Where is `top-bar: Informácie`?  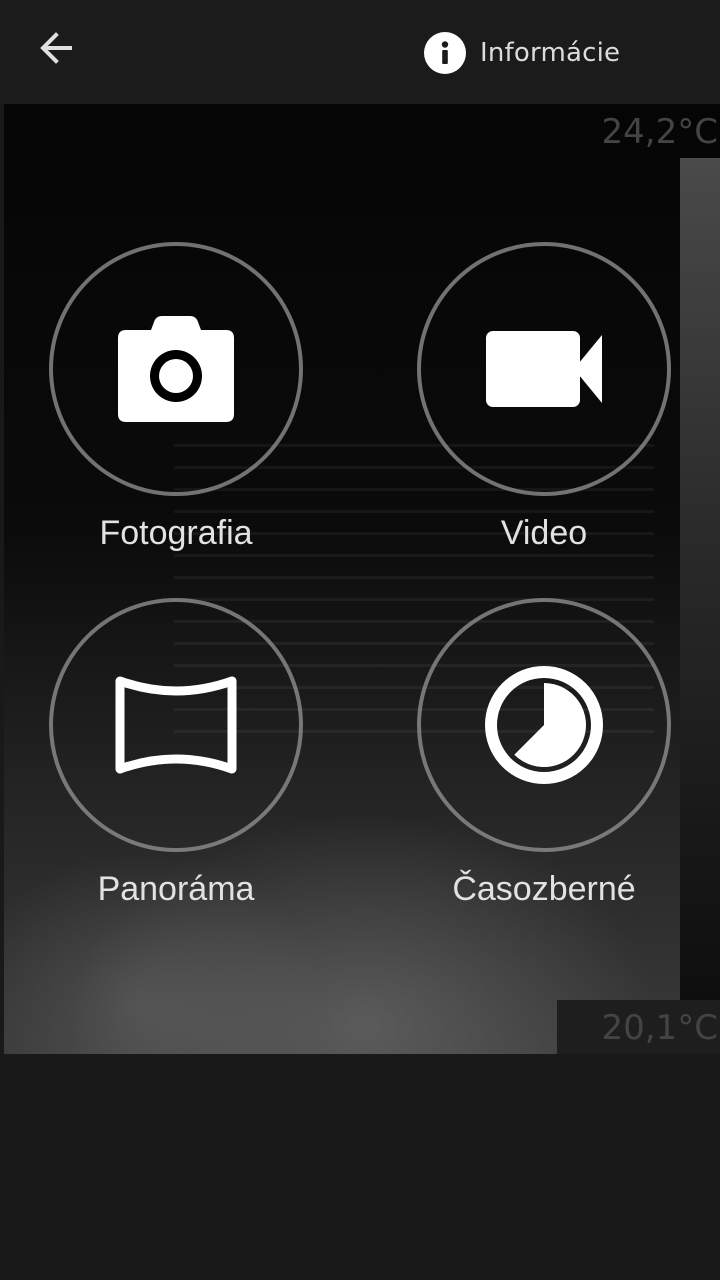 top-bar: Informácie is located at coordinates (360, 52).